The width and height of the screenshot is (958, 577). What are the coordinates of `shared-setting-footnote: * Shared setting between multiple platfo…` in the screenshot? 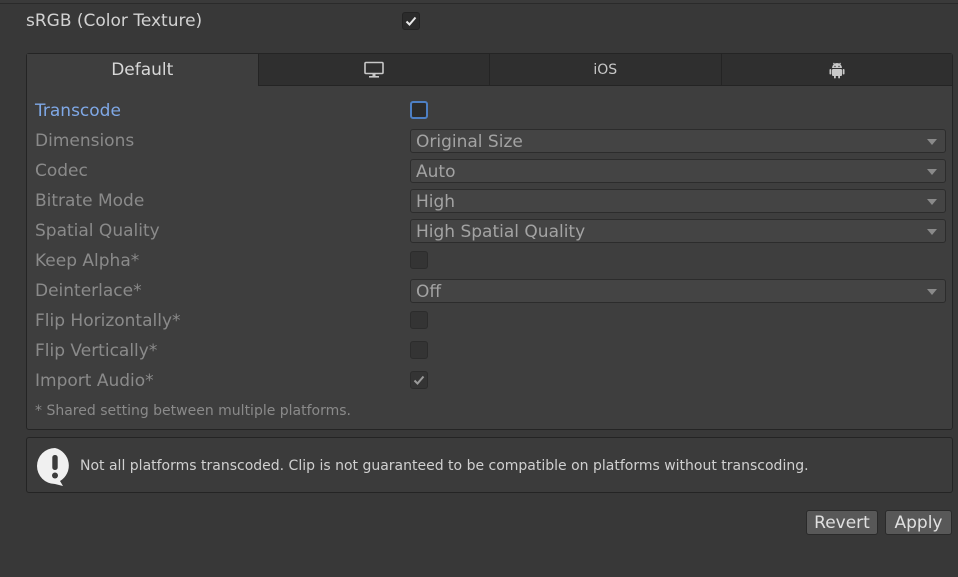 It's located at (193, 411).